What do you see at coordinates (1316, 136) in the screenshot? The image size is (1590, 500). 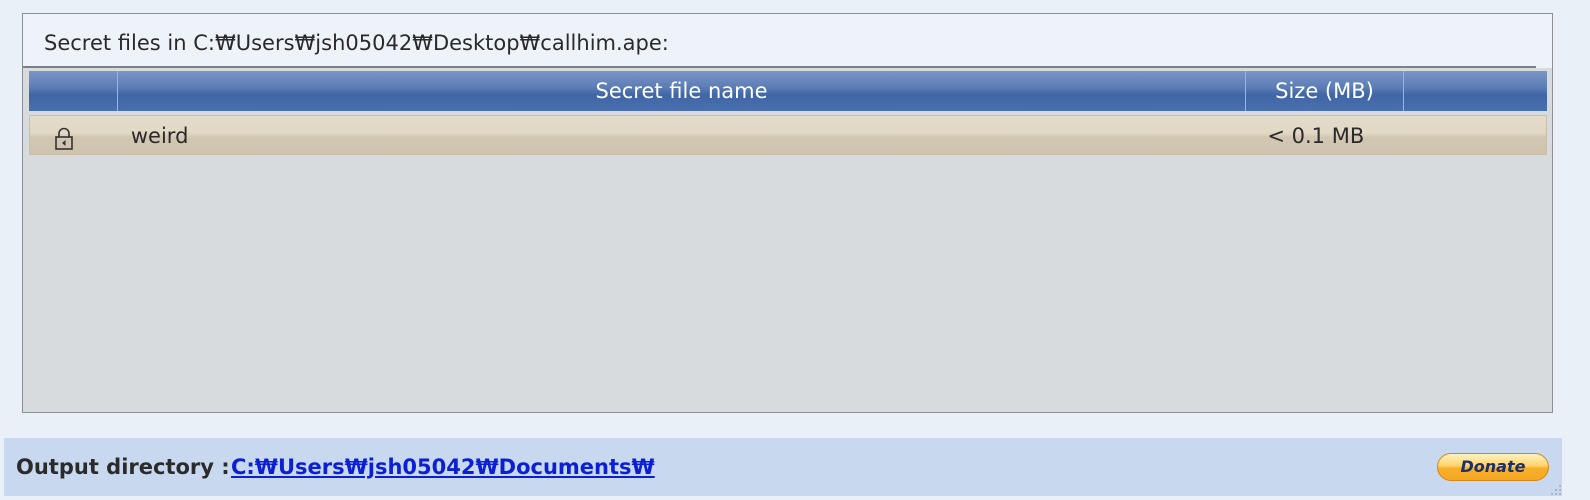 I see `row-file-size: < 0.1 MB` at bounding box center [1316, 136].